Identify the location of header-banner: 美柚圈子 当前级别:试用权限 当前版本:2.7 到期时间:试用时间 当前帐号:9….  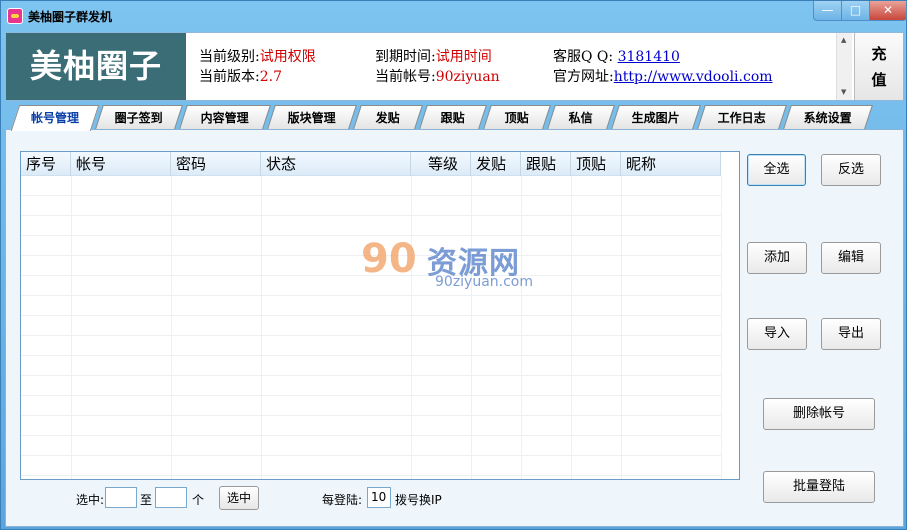
(454, 66).